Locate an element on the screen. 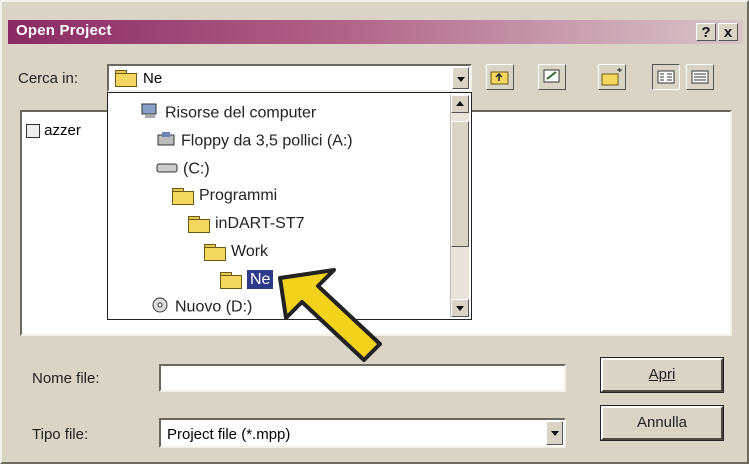 Image resolution: width=749 pixels, height=464 pixels. dropdown-item-programmi: Programmi is located at coordinates (224, 196).